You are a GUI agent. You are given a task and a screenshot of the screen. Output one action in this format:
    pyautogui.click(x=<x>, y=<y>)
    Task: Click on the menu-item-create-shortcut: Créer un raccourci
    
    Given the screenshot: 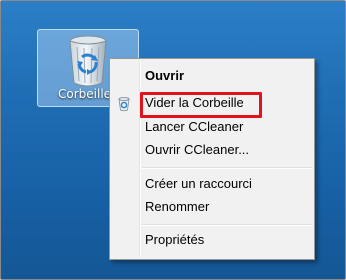 What is the action you would take?
    pyautogui.click(x=198, y=184)
    